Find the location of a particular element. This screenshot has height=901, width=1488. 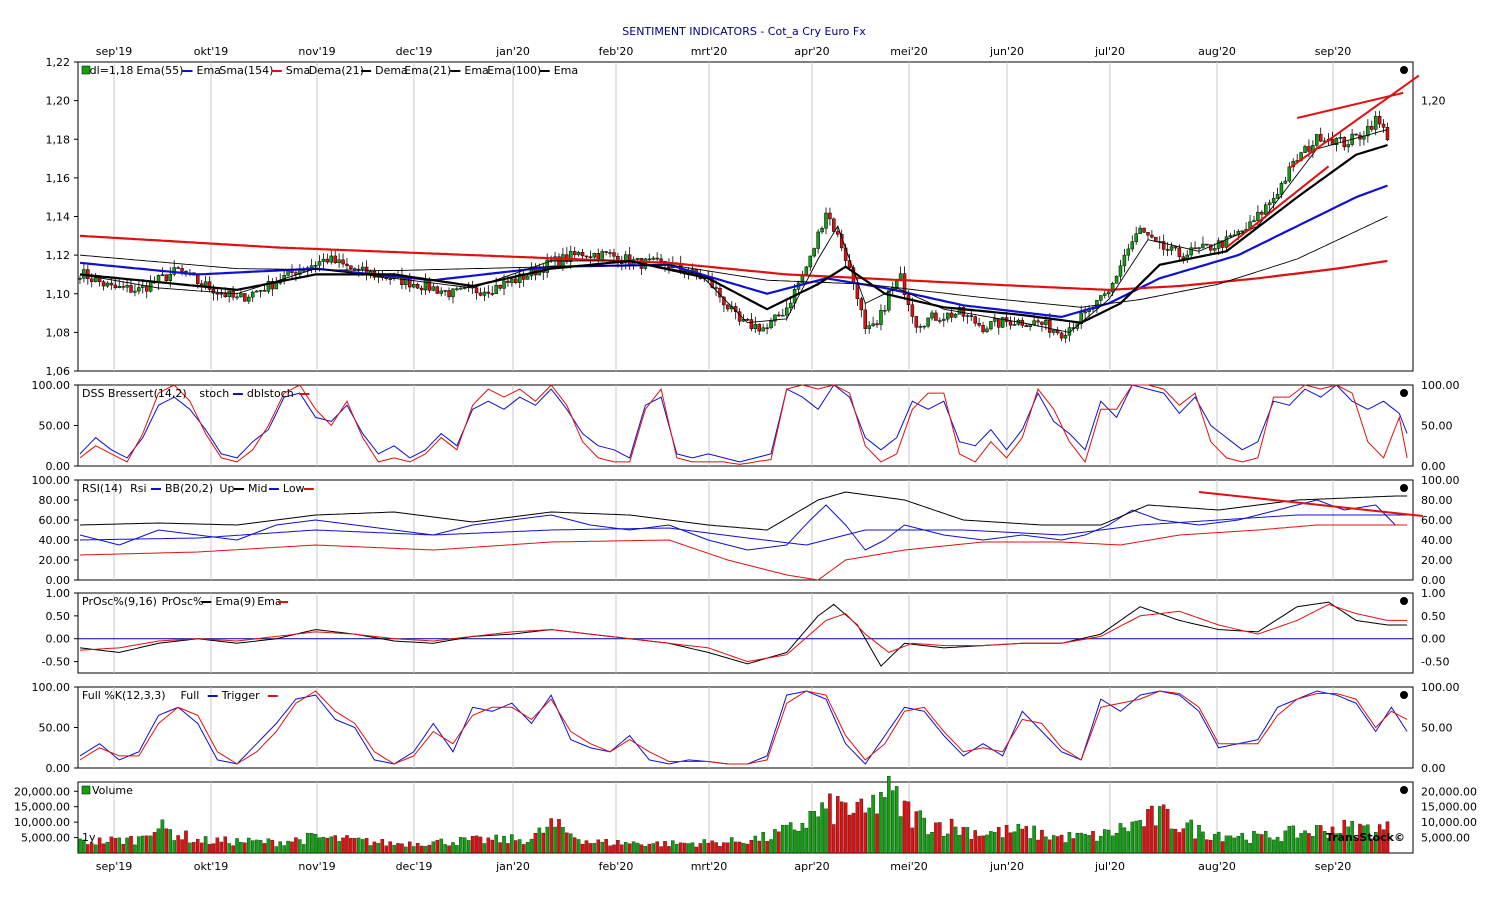

x-tick-label-bottom: jan'20 is located at coordinates (512, 866).